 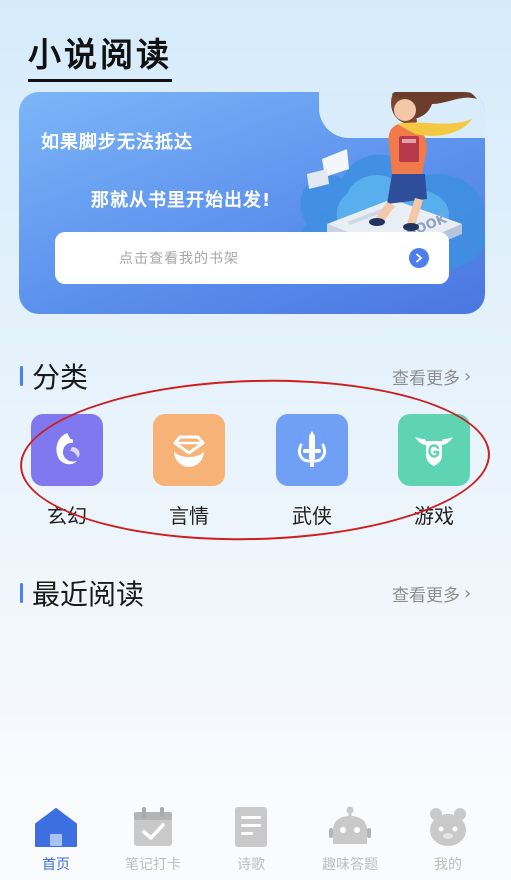 What do you see at coordinates (448, 827) in the screenshot?
I see `user-bear-icon` at bounding box center [448, 827].